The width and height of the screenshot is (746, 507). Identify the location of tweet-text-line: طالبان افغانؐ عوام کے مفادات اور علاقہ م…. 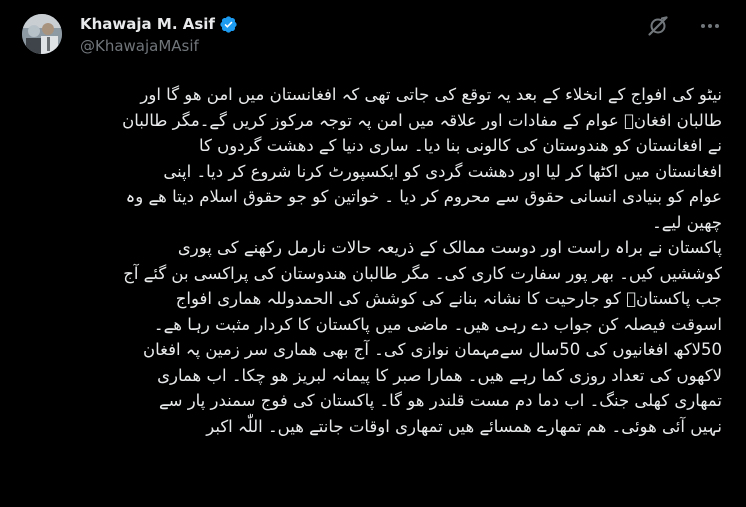
(422, 120).